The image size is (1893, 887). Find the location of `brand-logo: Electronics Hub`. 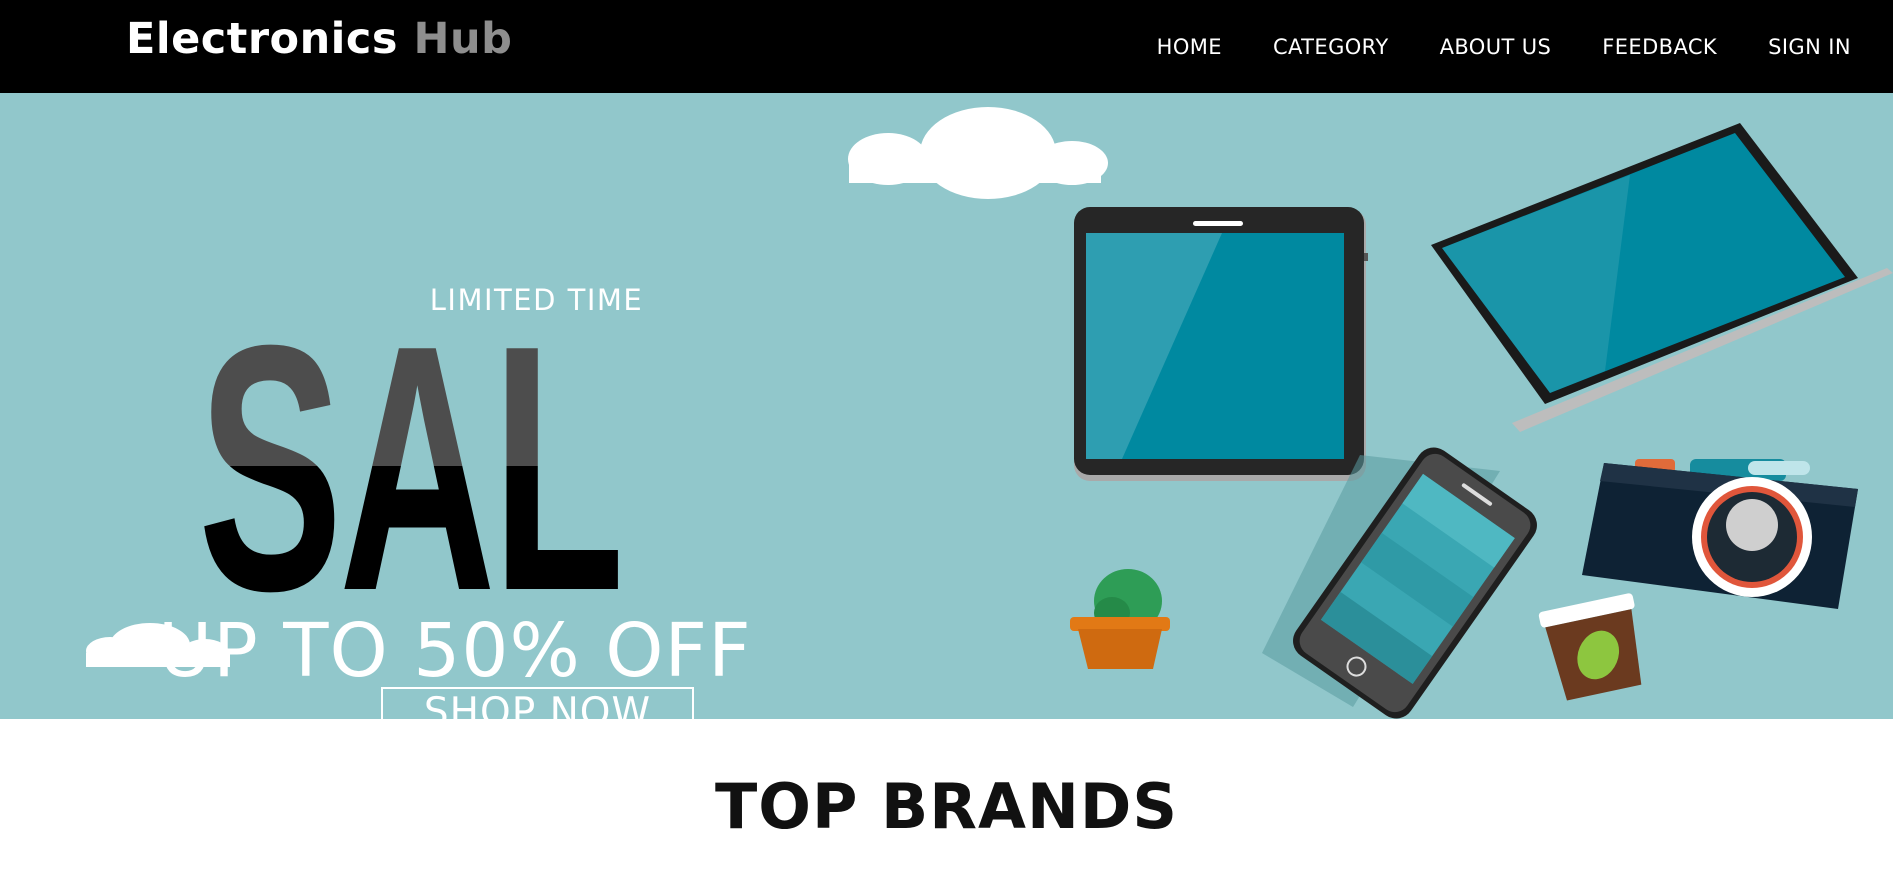

brand-logo: Electronics Hub is located at coordinates (319, 39).